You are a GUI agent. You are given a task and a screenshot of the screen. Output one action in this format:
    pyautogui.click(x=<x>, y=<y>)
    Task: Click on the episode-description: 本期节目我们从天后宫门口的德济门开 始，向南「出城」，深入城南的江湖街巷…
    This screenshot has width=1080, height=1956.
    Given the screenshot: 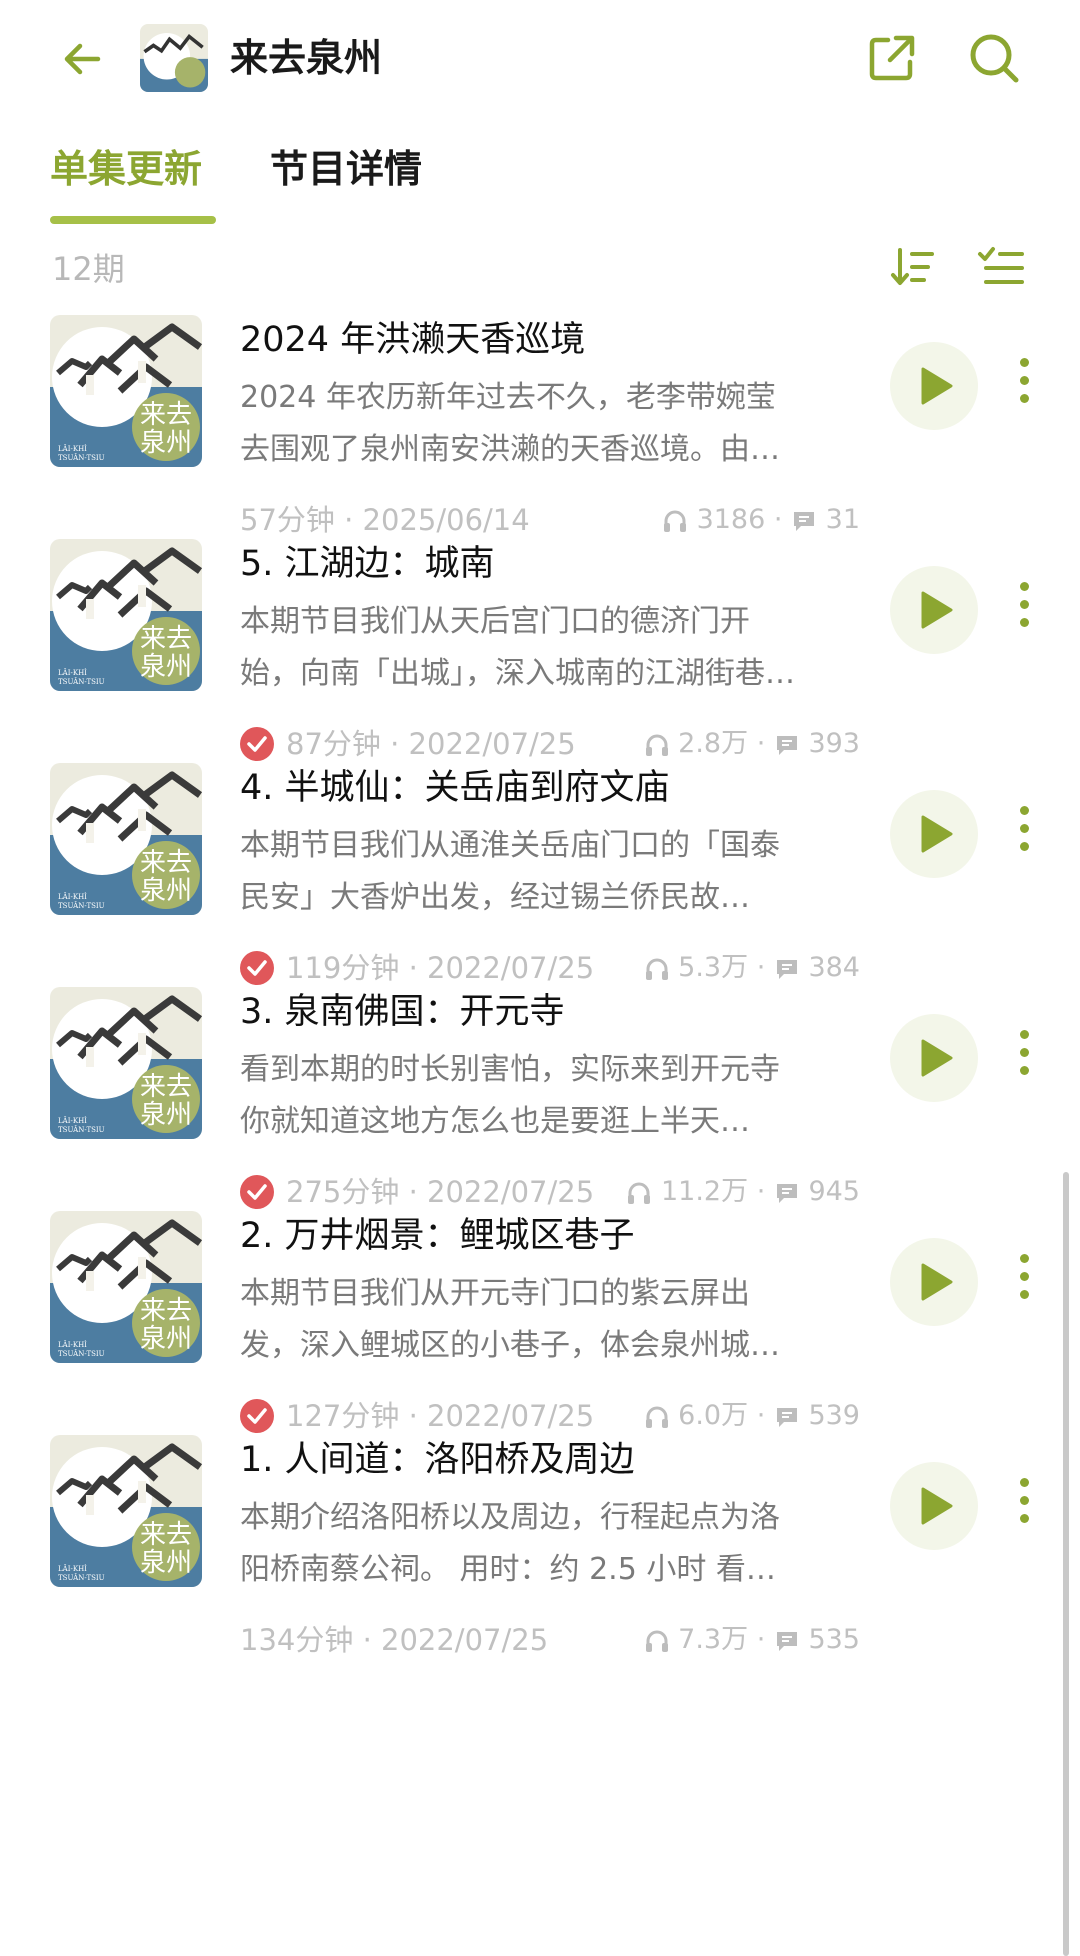 What is the action you would take?
    pyautogui.click(x=550, y=648)
    